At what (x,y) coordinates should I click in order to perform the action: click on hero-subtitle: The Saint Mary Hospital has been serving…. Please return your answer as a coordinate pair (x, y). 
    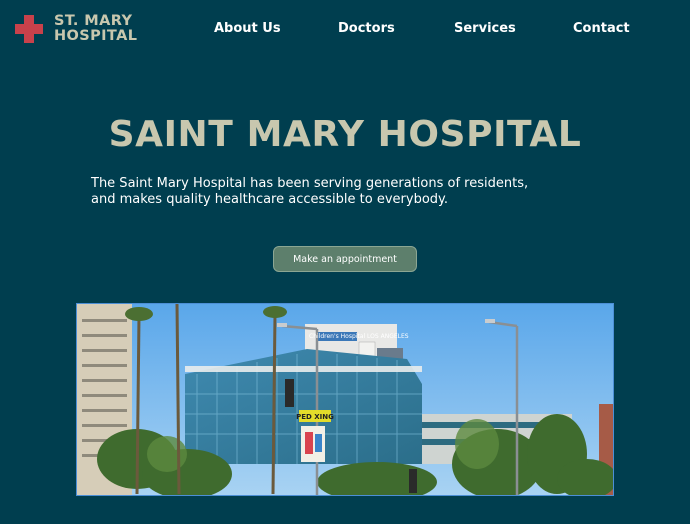
    Looking at the image, I should click on (356, 191).